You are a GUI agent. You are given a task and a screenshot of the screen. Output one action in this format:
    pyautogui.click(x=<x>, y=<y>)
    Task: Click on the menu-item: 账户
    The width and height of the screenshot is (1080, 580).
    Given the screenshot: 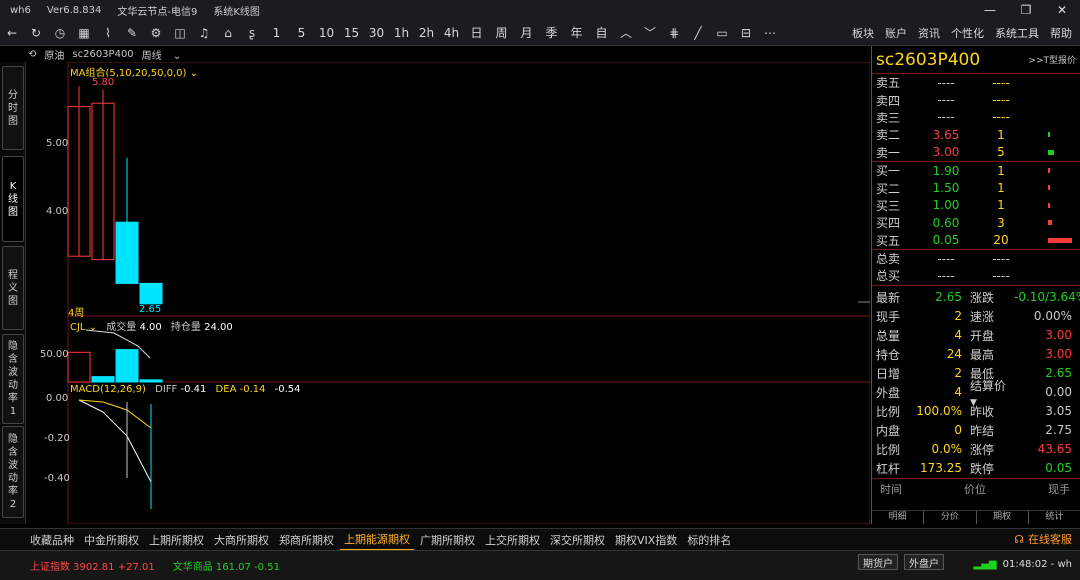 What is the action you would take?
    pyautogui.click(x=896, y=33)
    